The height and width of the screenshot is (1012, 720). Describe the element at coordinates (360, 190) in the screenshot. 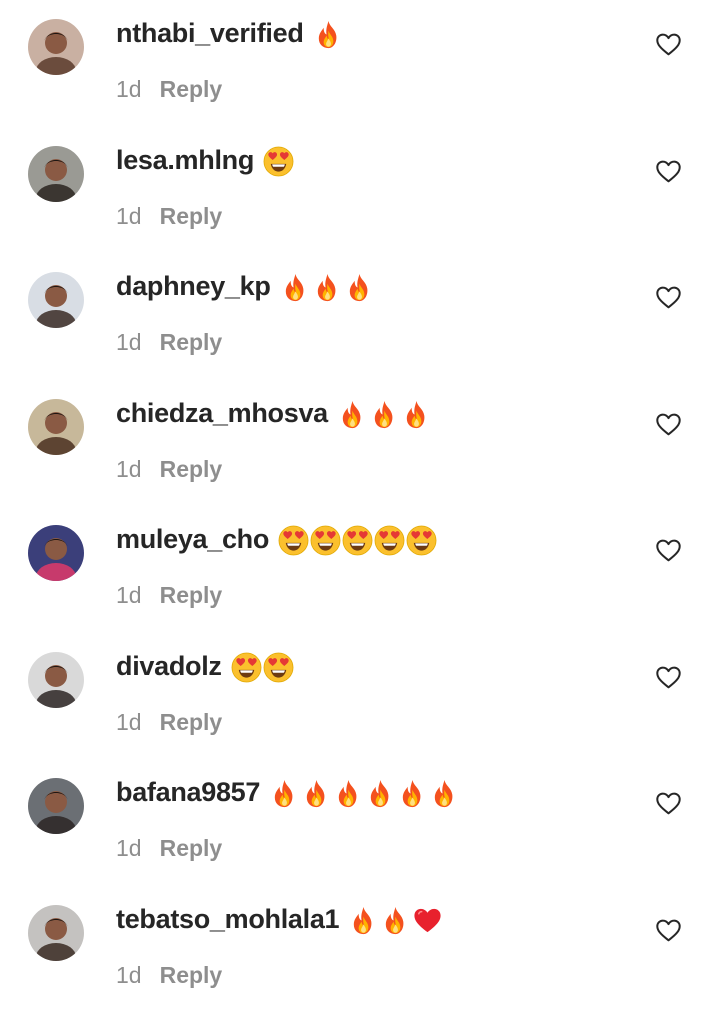

I see `comment-item: lesa.mhlng 1d Reply` at that location.